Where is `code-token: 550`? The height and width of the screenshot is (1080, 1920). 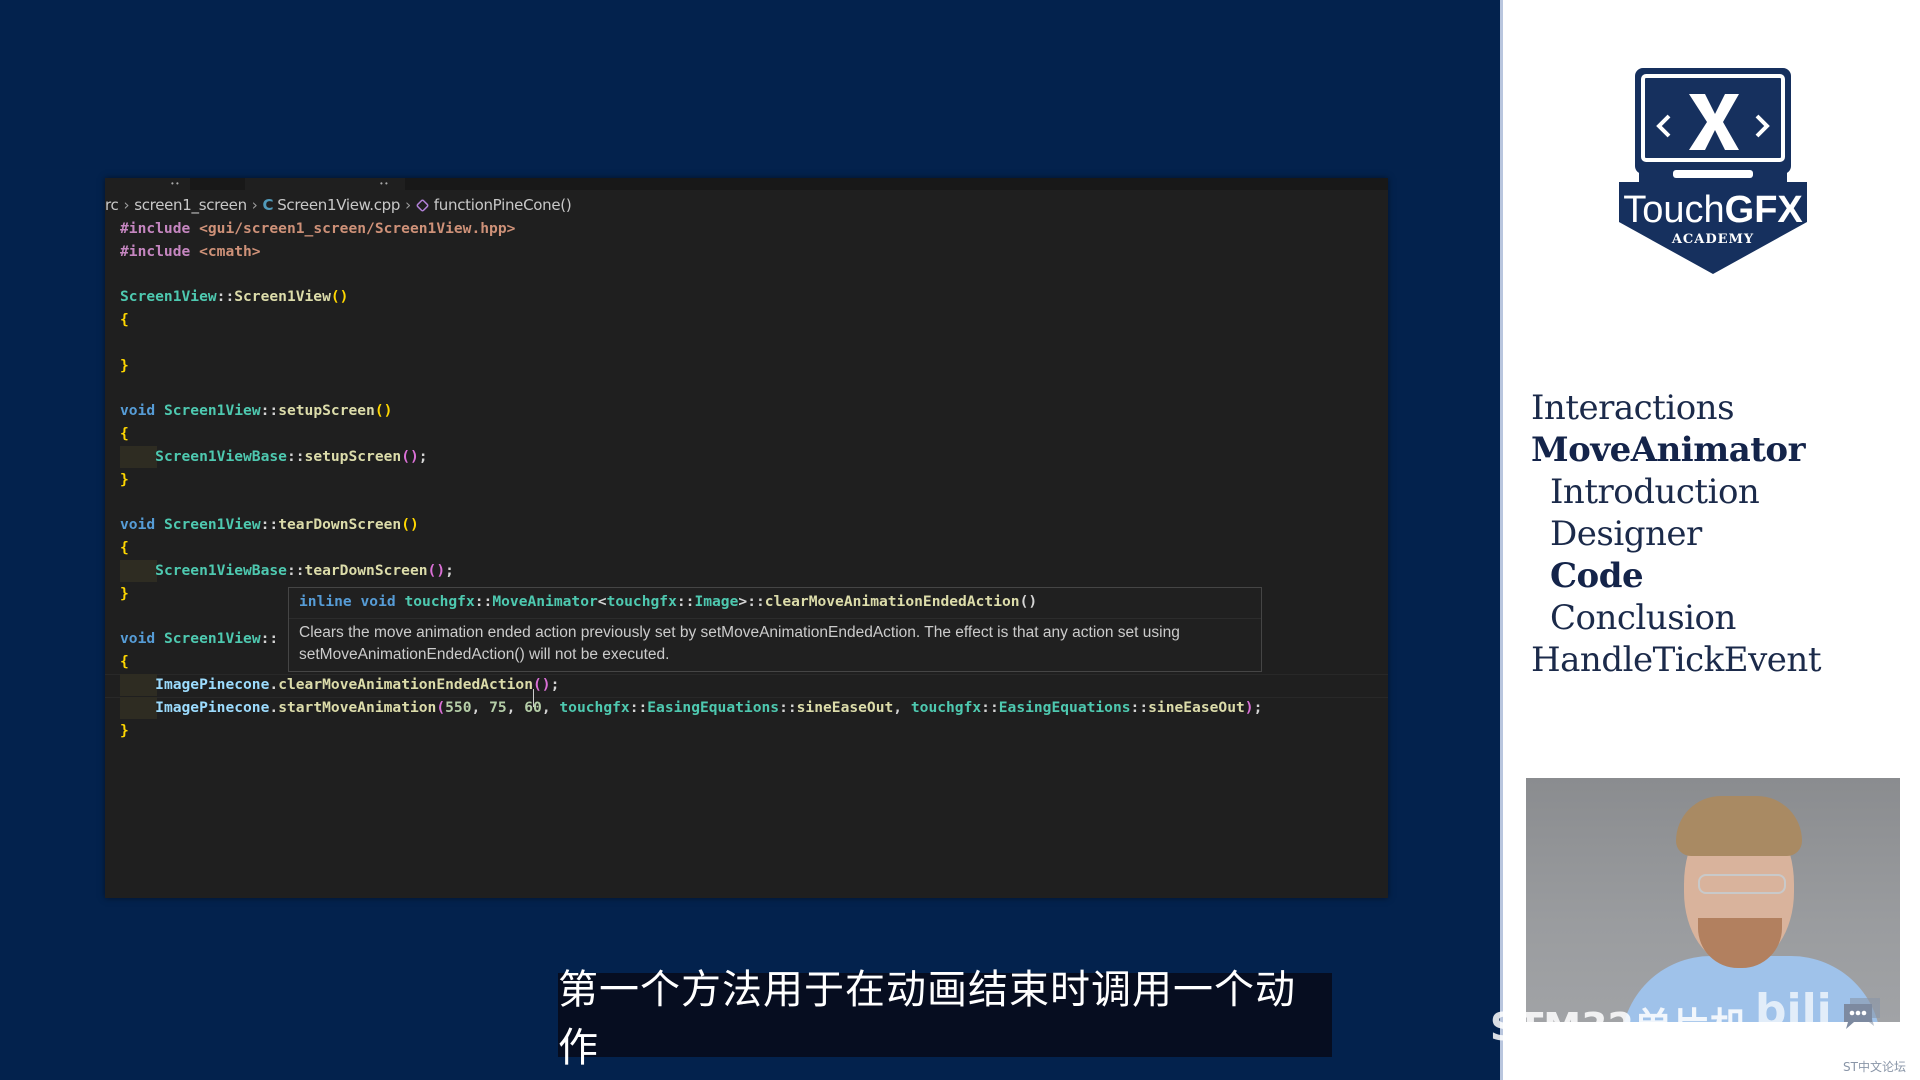 code-token: 550 is located at coordinates (458, 707).